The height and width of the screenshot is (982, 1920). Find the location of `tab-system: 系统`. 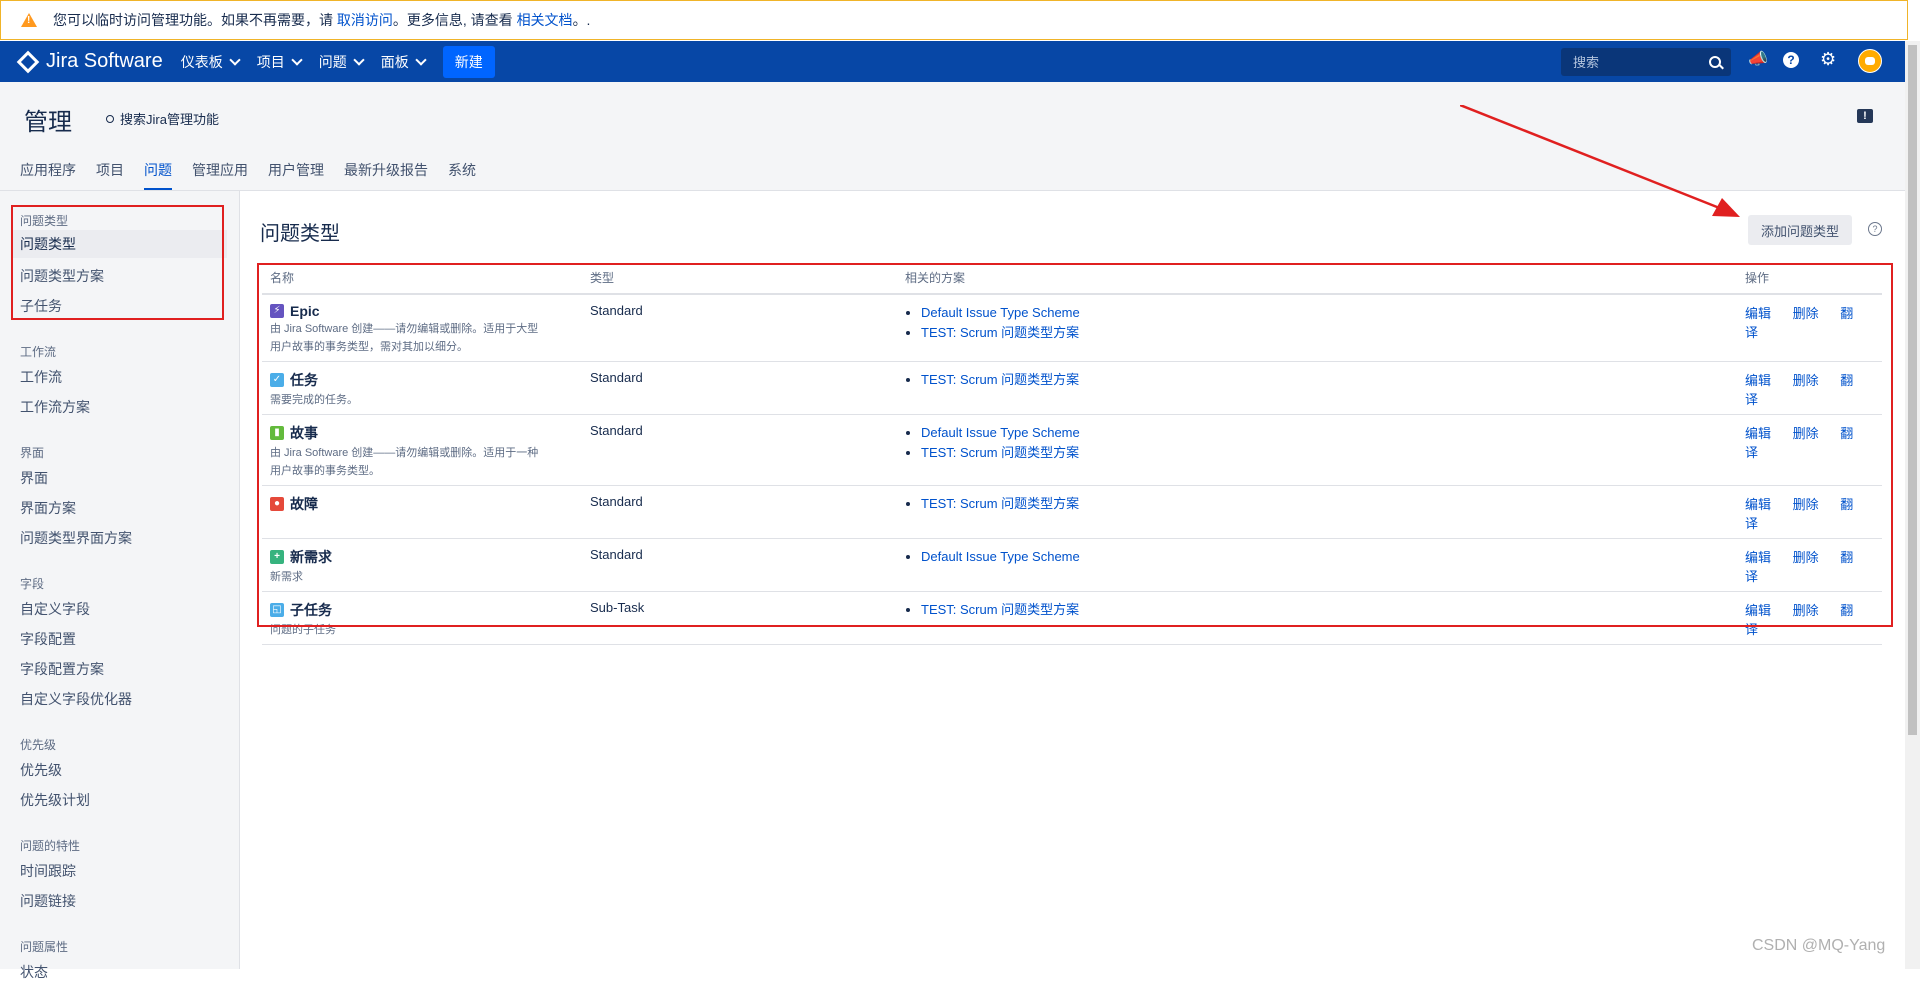

tab-system: 系统 is located at coordinates (462, 175).